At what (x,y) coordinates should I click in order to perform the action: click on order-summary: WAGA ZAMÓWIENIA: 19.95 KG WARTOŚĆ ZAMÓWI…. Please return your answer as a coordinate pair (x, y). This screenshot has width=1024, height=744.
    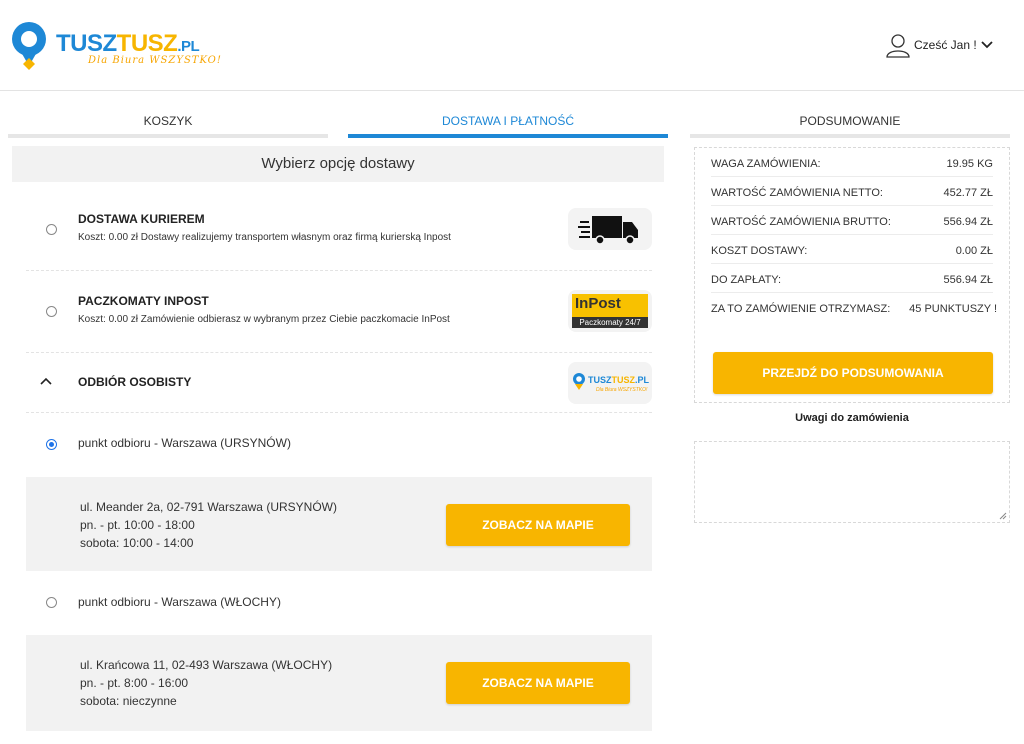
    Looking at the image, I should click on (852, 275).